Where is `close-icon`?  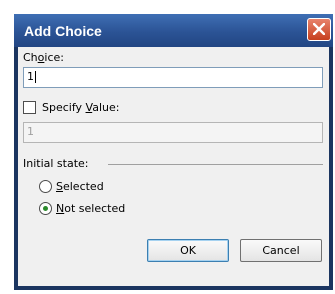 close-icon is located at coordinates (319, 29).